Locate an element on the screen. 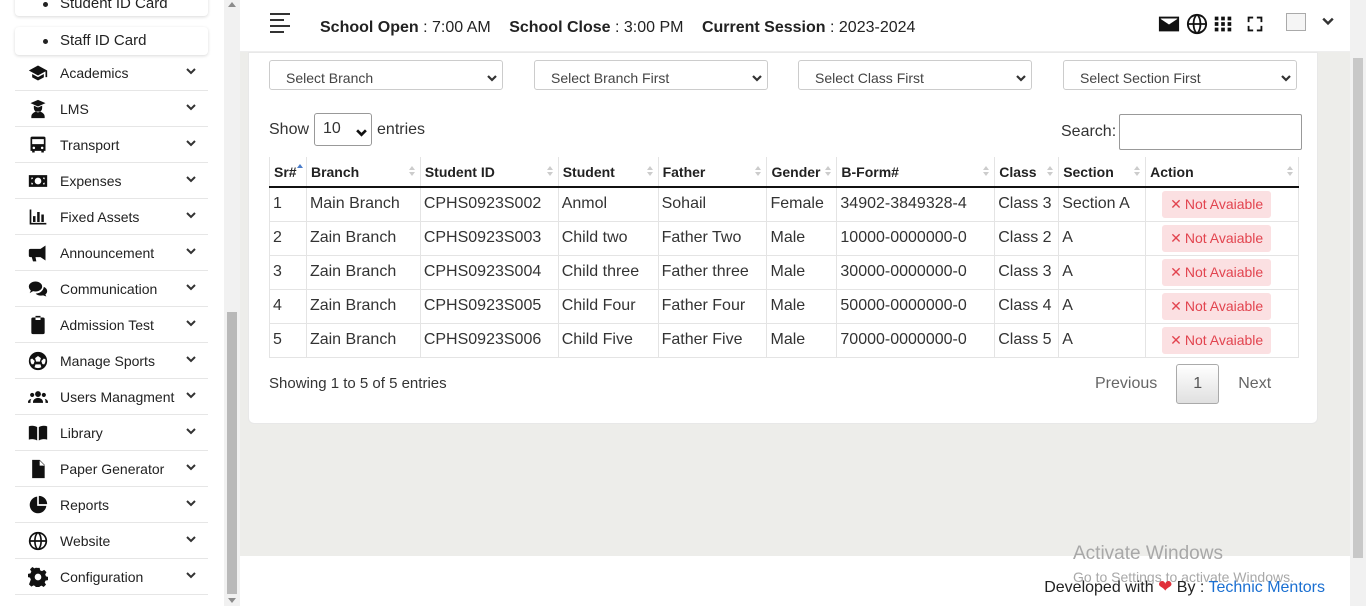 The image size is (1366, 606). sidebar-subitem-student-id-card: Student ID Card is located at coordinates (111, 8).